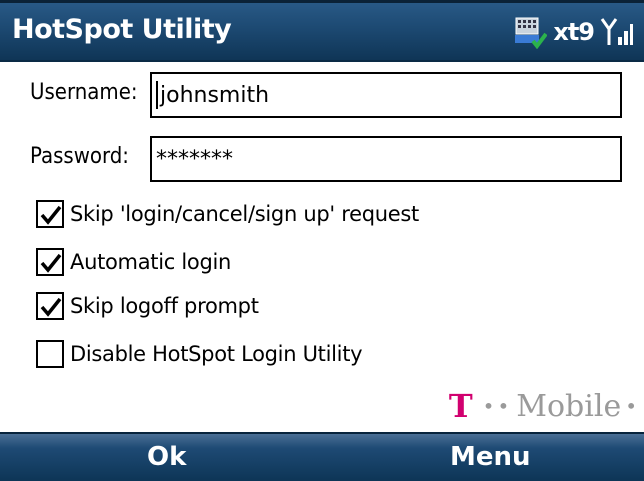 This screenshot has width=644, height=481. Describe the element at coordinates (157, 95) in the screenshot. I see `text-caret` at that location.